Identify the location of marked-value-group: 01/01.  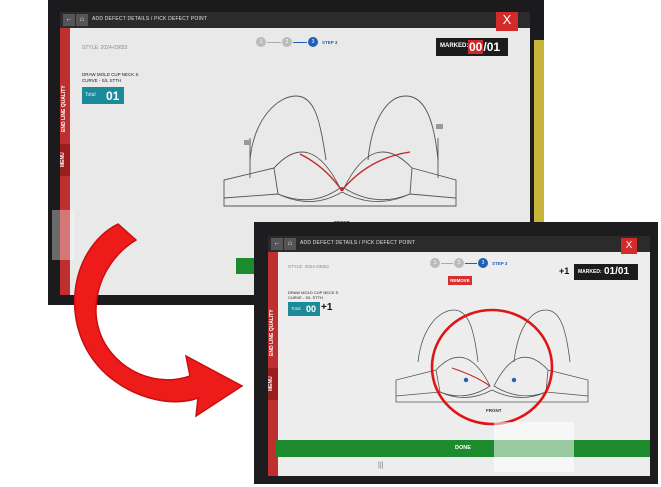
(616, 271).